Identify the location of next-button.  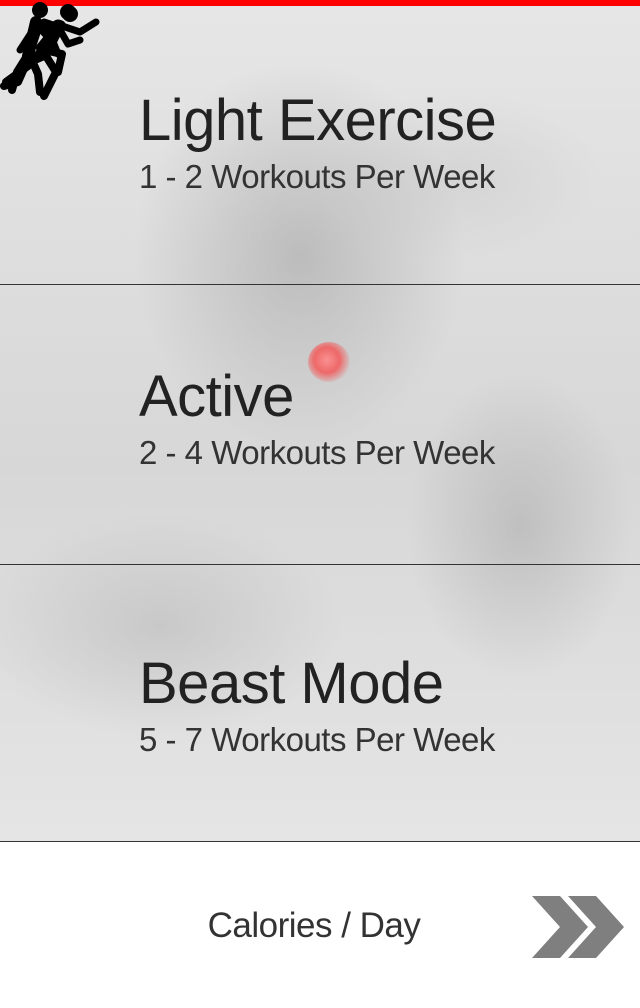
(578, 927).